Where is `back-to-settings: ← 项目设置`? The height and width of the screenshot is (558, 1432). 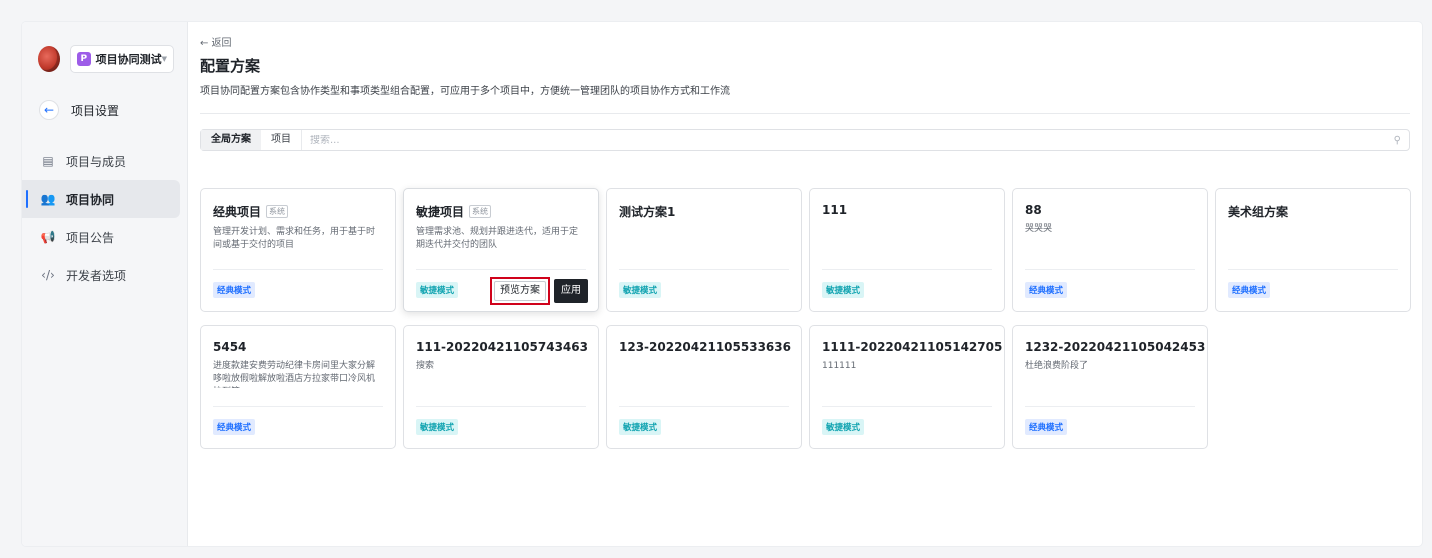 back-to-settings: ← 项目设置 is located at coordinates (104, 100).